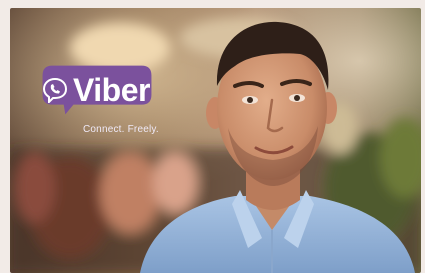 The height and width of the screenshot is (273, 425). What do you see at coordinates (121, 129) in the screenshot?
I see `viber-tagline: Connect. Freely.` at bounding box center [121, 129].